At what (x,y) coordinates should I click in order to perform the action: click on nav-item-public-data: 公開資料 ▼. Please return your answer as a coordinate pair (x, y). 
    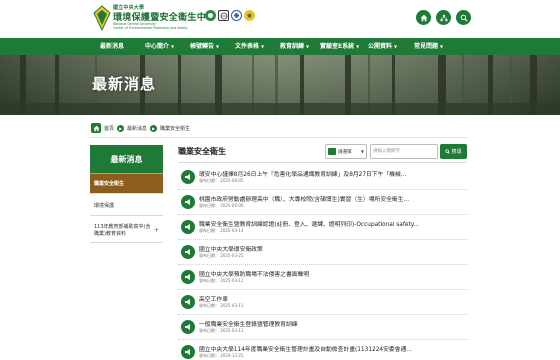
    Looking at the image, I should click on (382, 46).